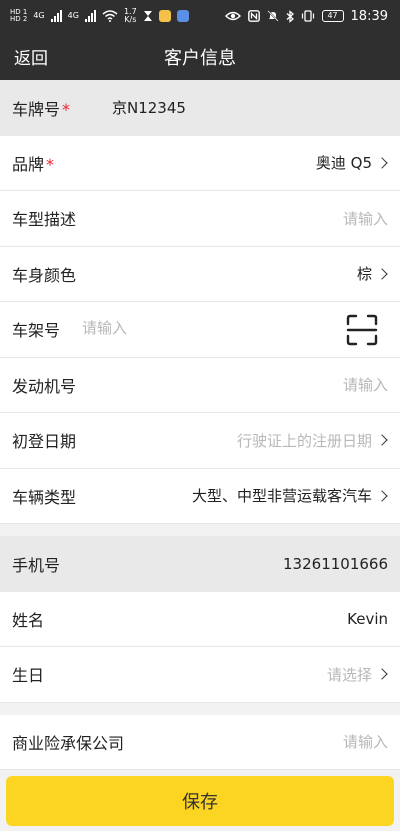 This screenshot has width=400, height=831. What do you see at coordinates (304, 440) in the screenshot?
I see `reg-date-placeholder: 行驶证上的注册日期` at bounding box center [304, 440].